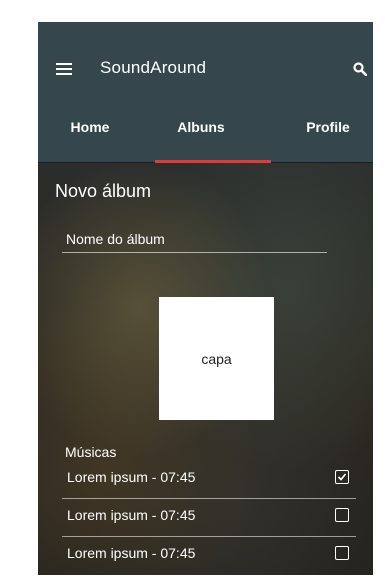 The height and width of the screenshot is (581, 385). Describe the element at coordinates (328, 139) in the screenshot. I see `tab-profile: Profile` at that location.